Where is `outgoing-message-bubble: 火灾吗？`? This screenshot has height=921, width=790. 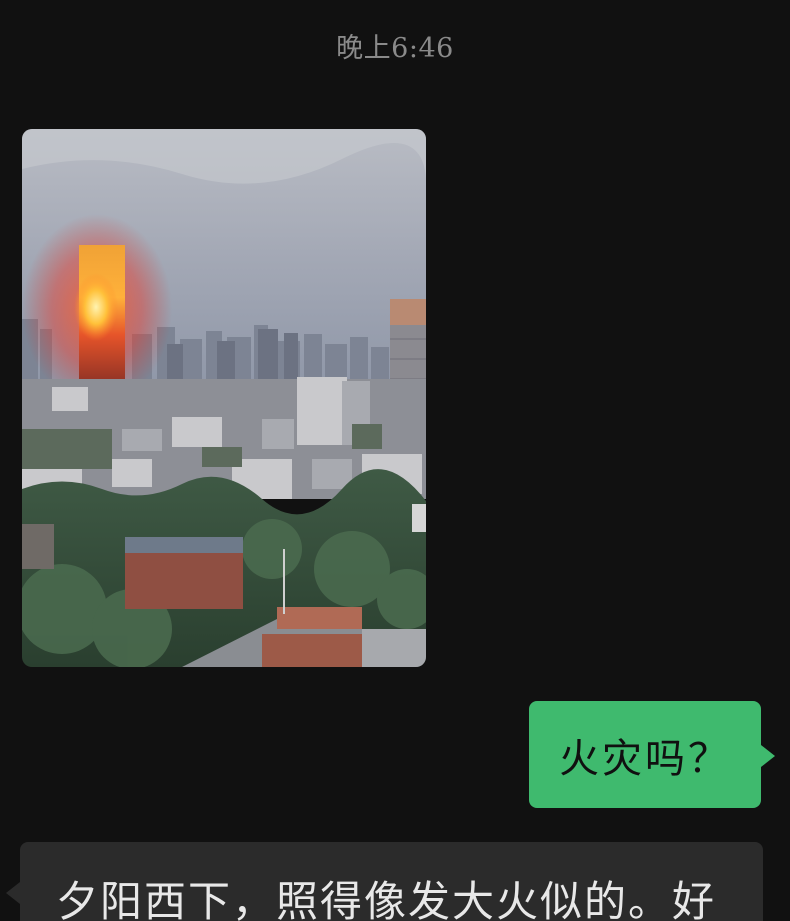
outgoing-message-bubble: 火灾吗？ is located at coordinates (652, 754).